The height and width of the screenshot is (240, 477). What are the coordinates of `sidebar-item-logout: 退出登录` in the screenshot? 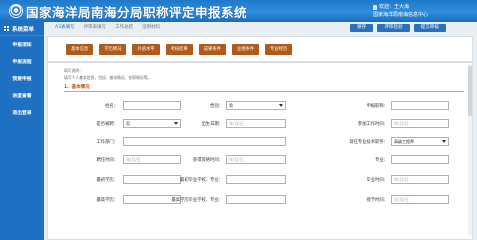 It's located at (22, 112).